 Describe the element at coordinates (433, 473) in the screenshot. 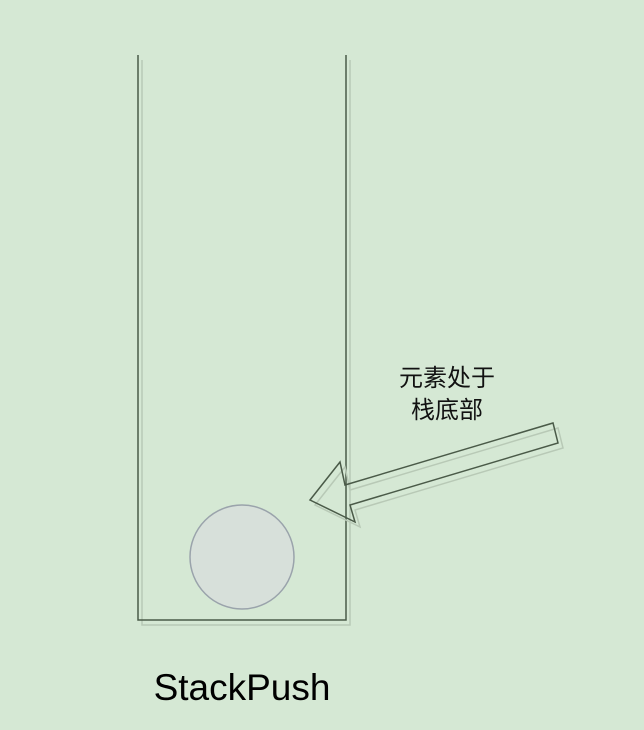

I see `arrow-pointer` at that location.